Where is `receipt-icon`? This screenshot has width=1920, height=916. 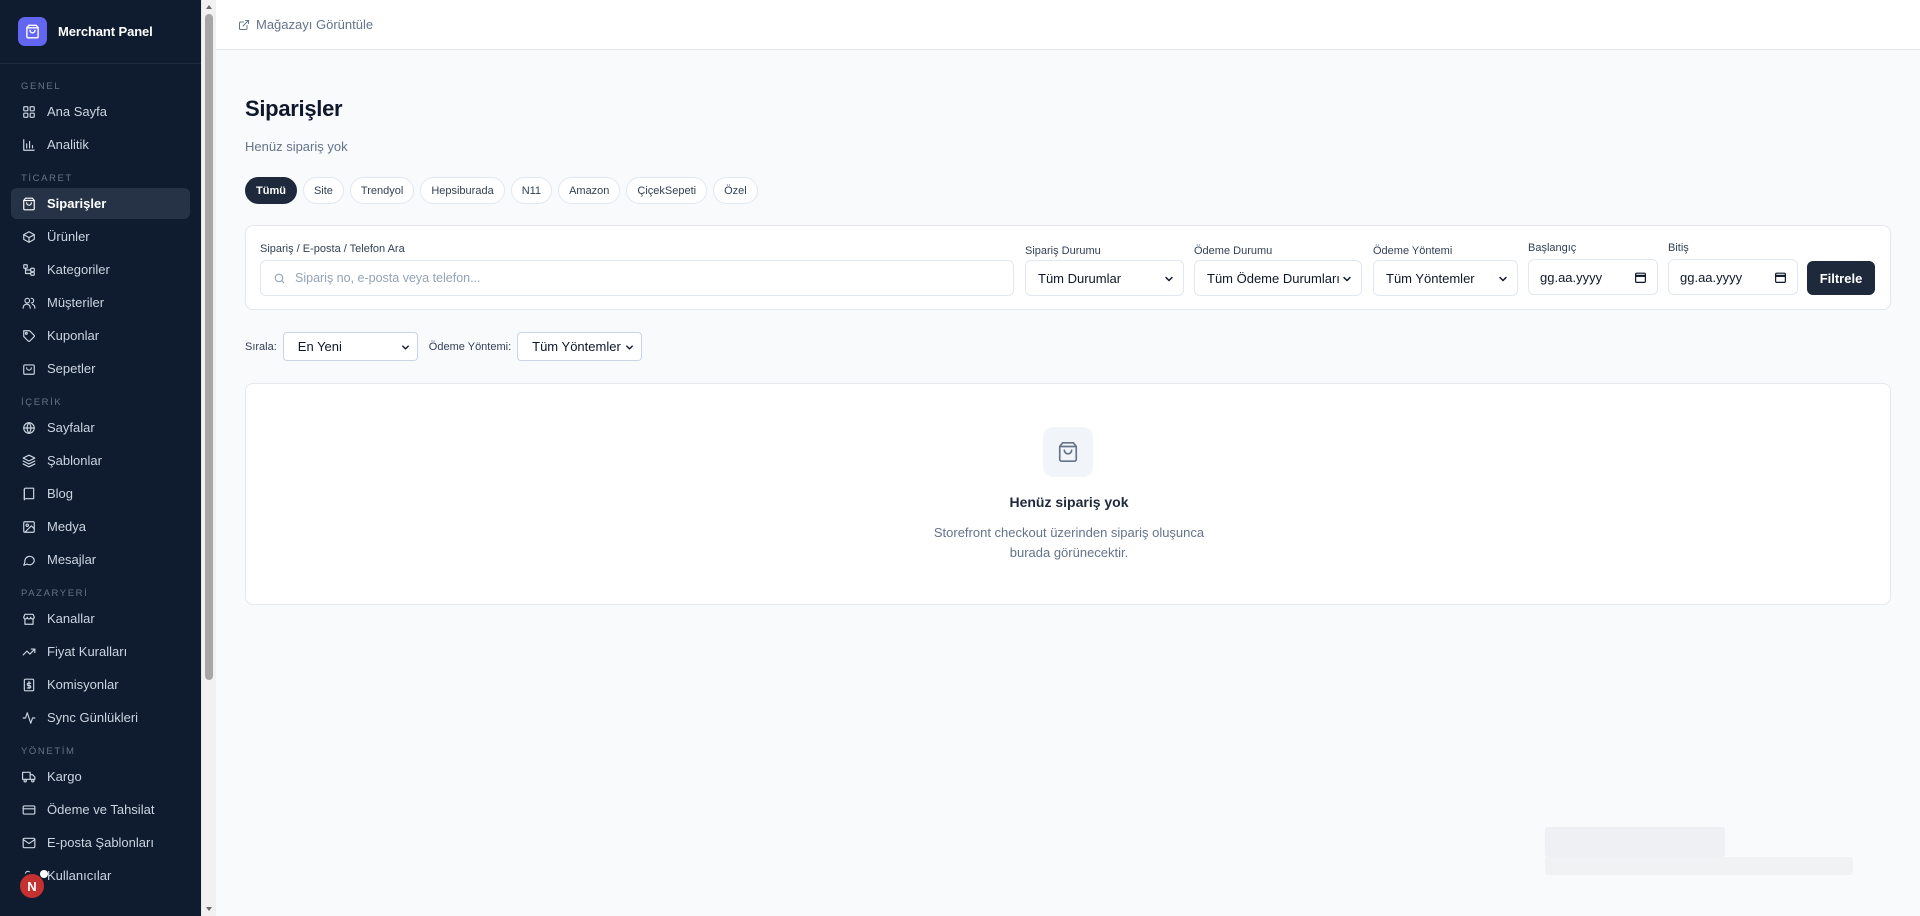
receipt-icon is located at coordinates (29, 685).